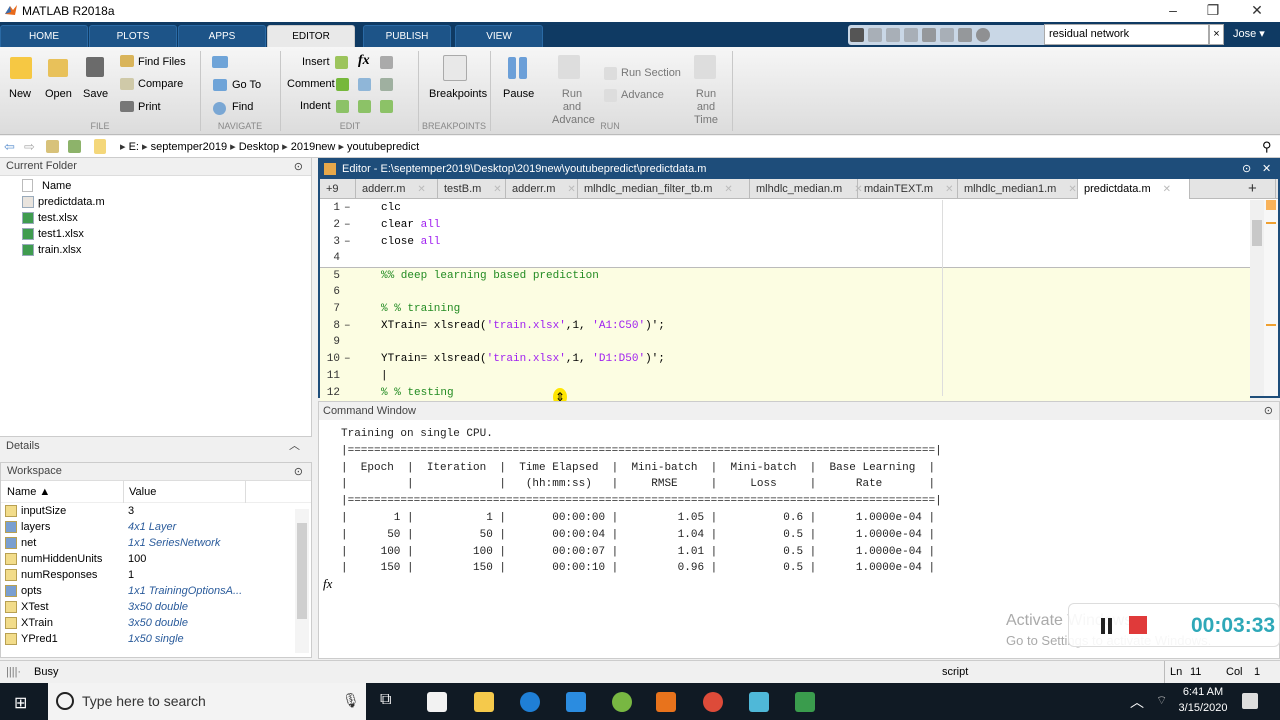 The image size is (1280, 720). I want to click on tab-view: VIEW, so click(499, 36).